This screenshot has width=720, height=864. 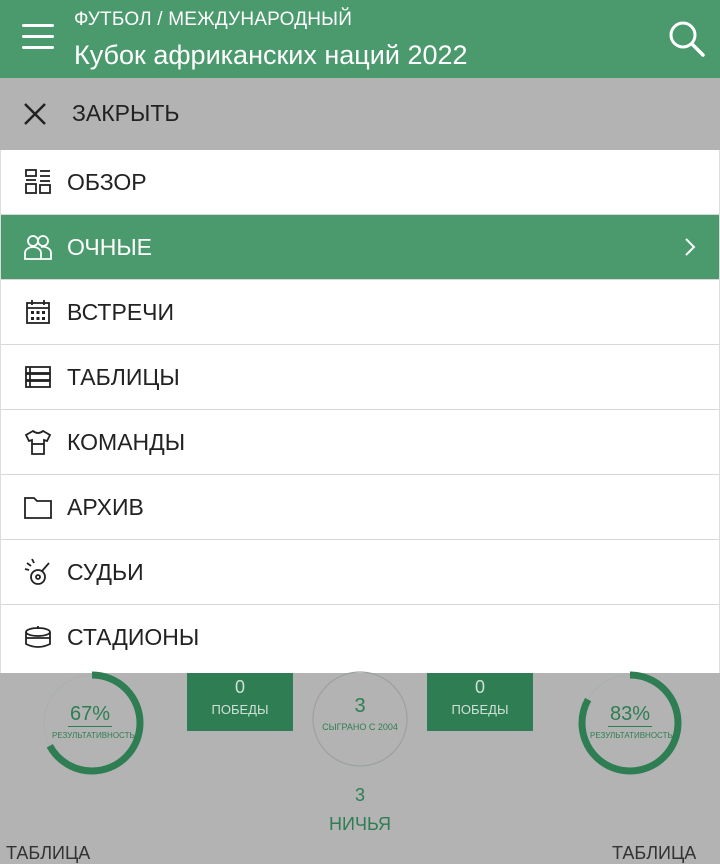 I want to click on right-wins-value: 0, so click(x=479, y=687).